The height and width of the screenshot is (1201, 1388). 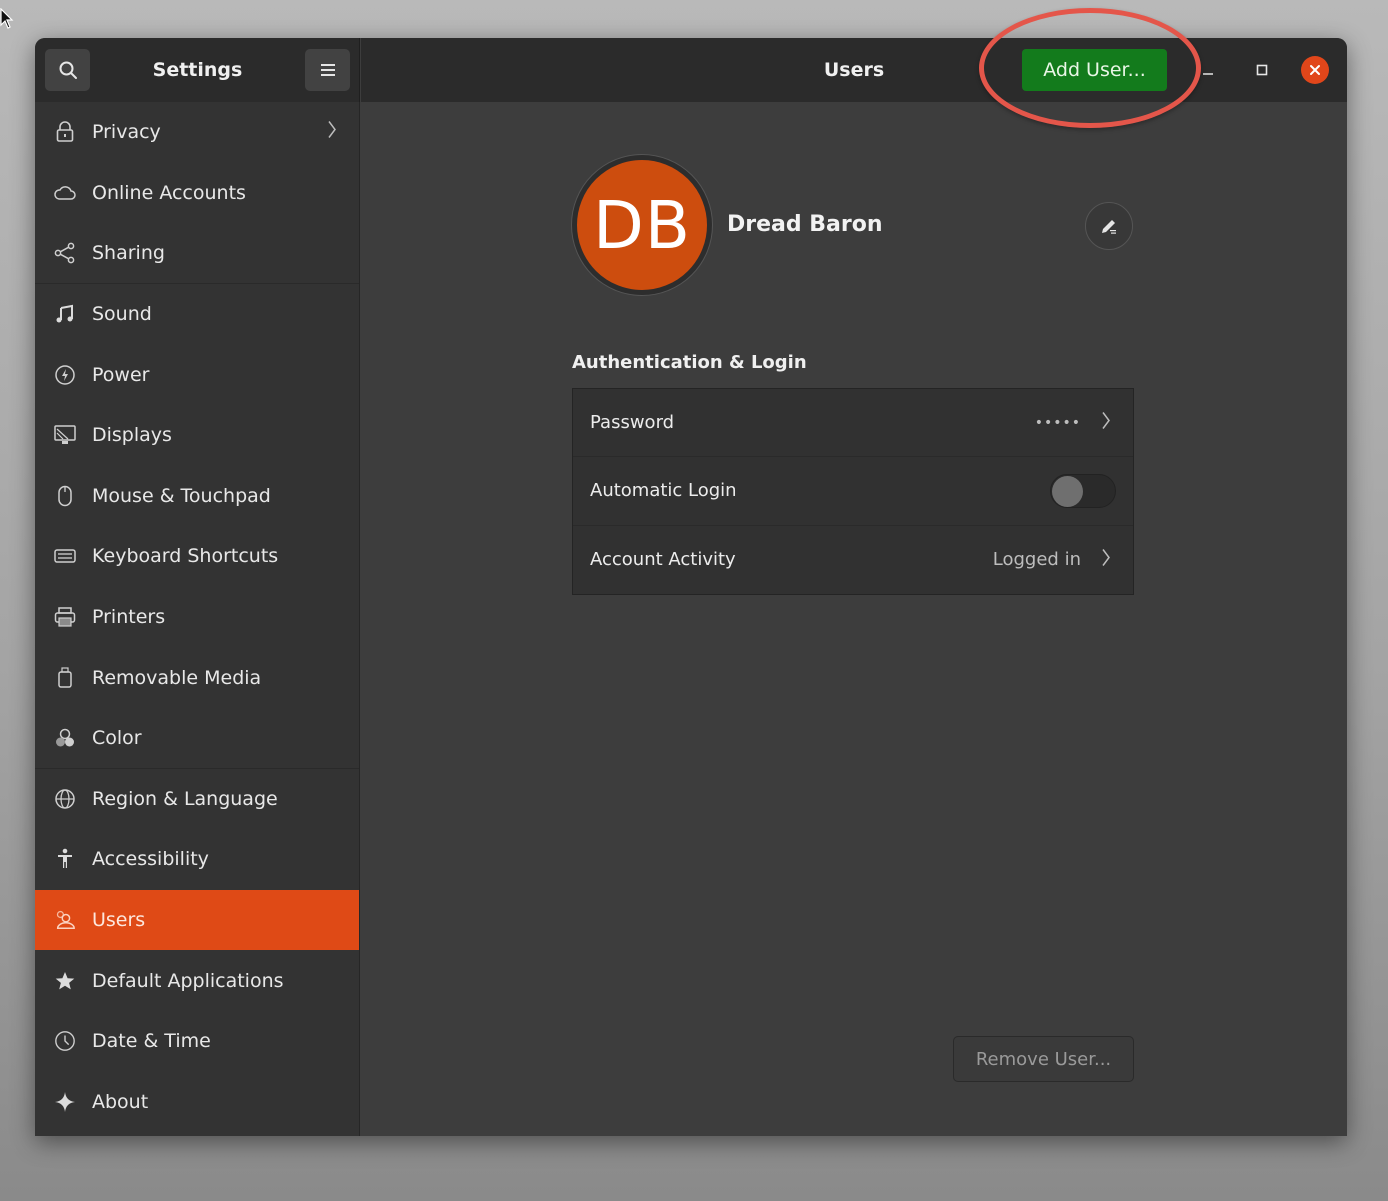 I want to click on music-note-icon, so click(x=65, y=314).